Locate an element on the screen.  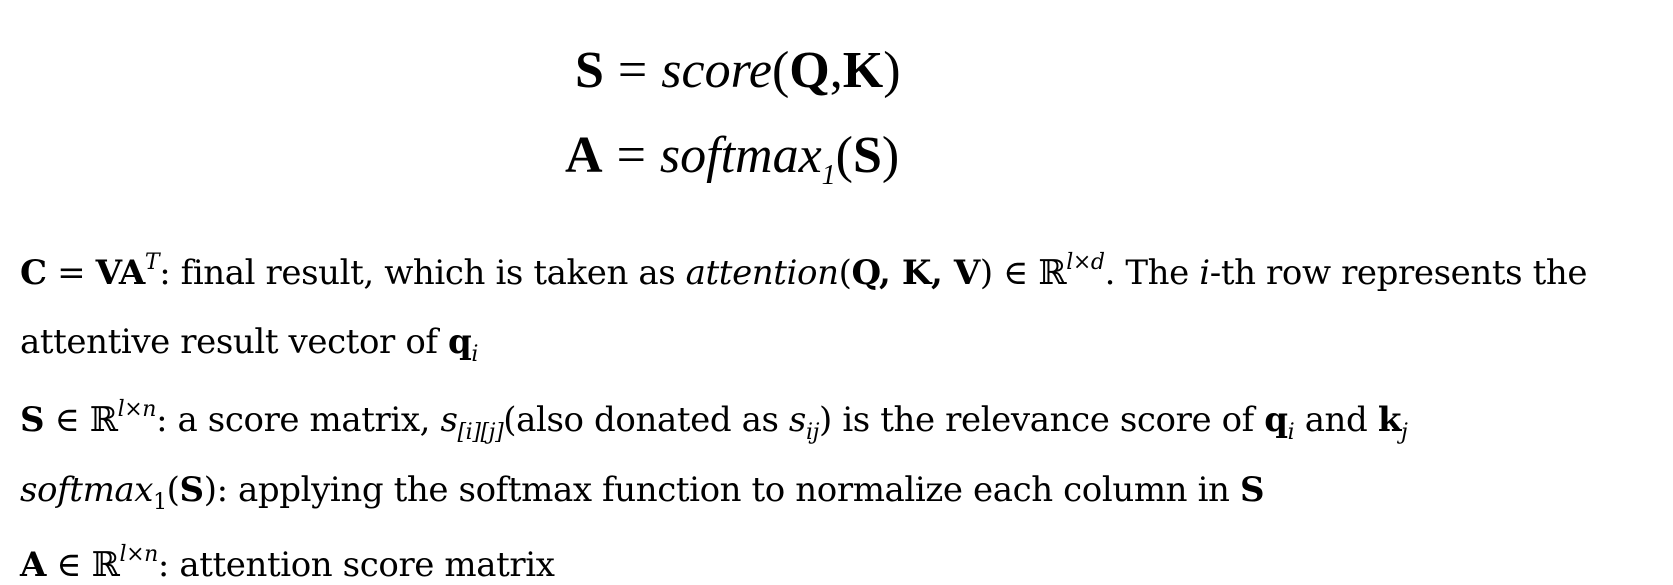
definition-c-line2: attentive result vector of qi is located at coordinates (249, 345).